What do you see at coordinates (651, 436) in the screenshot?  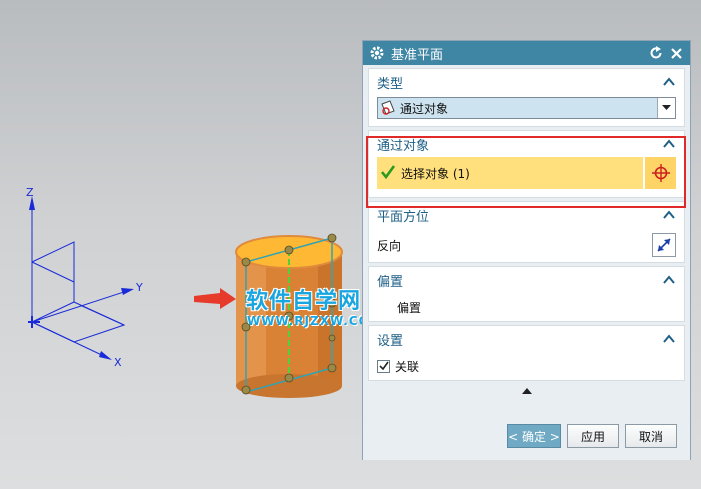 I see `cancel-button: 取消` at bounding box center [651, 436].